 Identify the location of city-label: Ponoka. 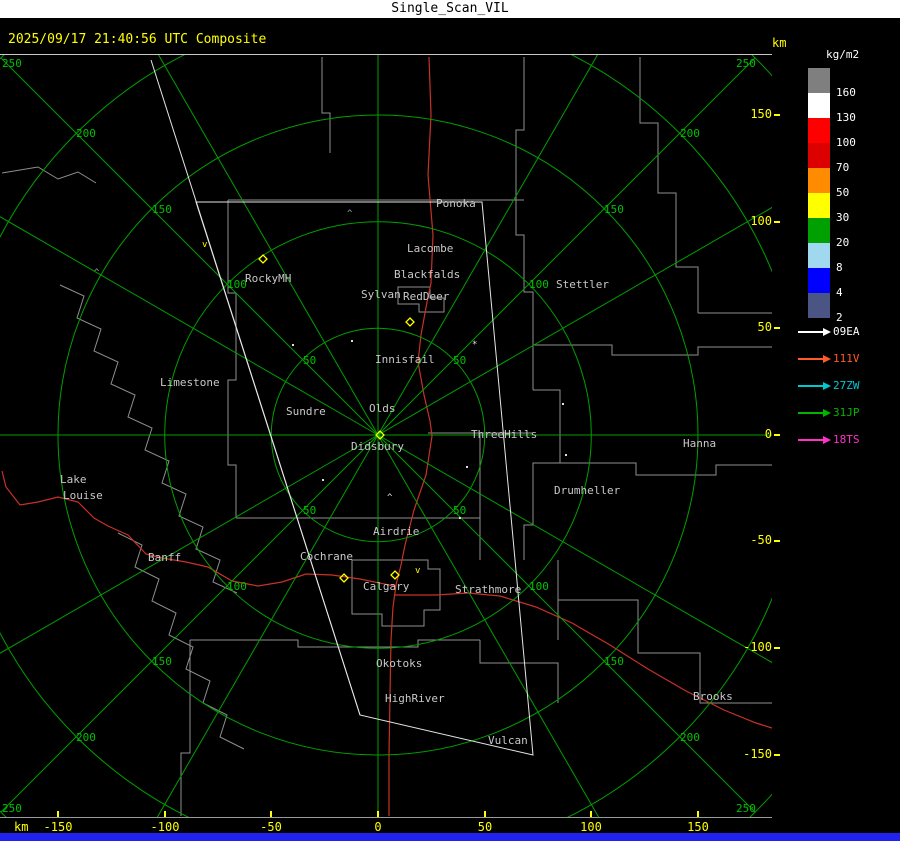
(456, 203).